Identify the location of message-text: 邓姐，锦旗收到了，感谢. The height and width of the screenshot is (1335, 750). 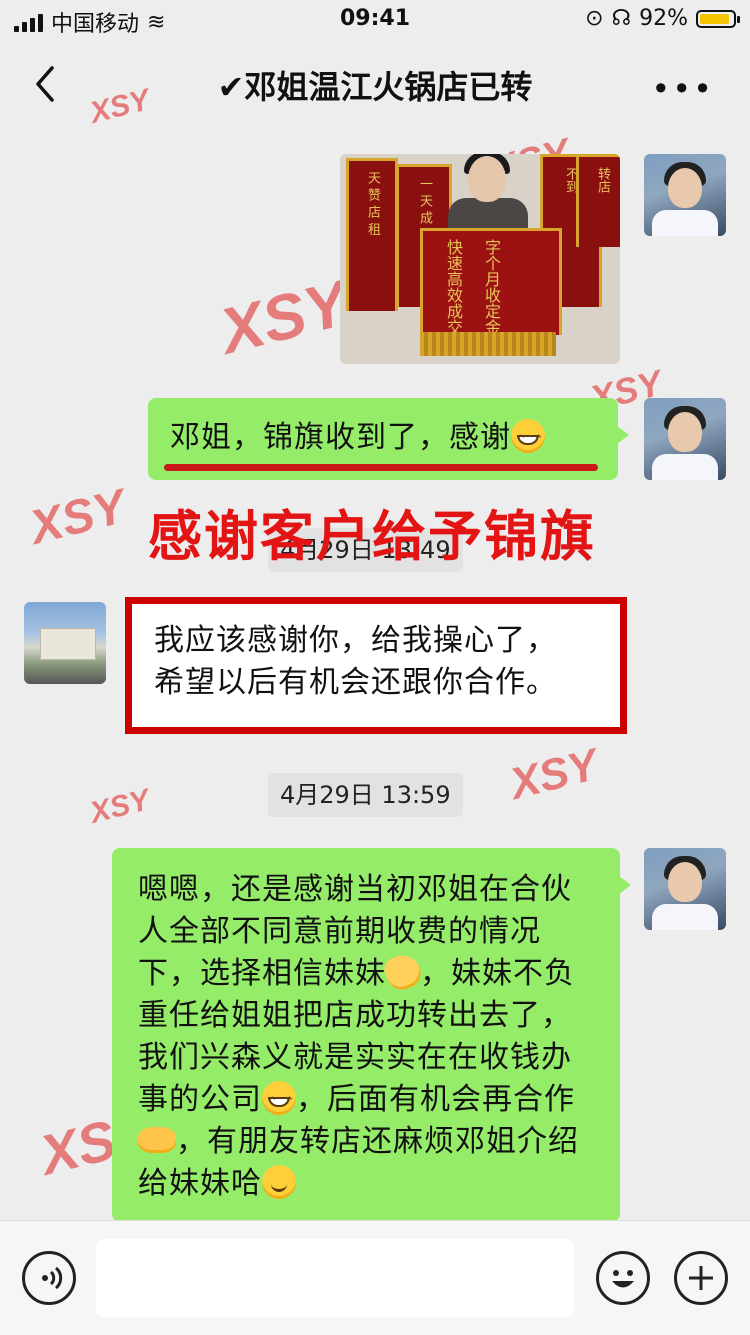
(340, 437).